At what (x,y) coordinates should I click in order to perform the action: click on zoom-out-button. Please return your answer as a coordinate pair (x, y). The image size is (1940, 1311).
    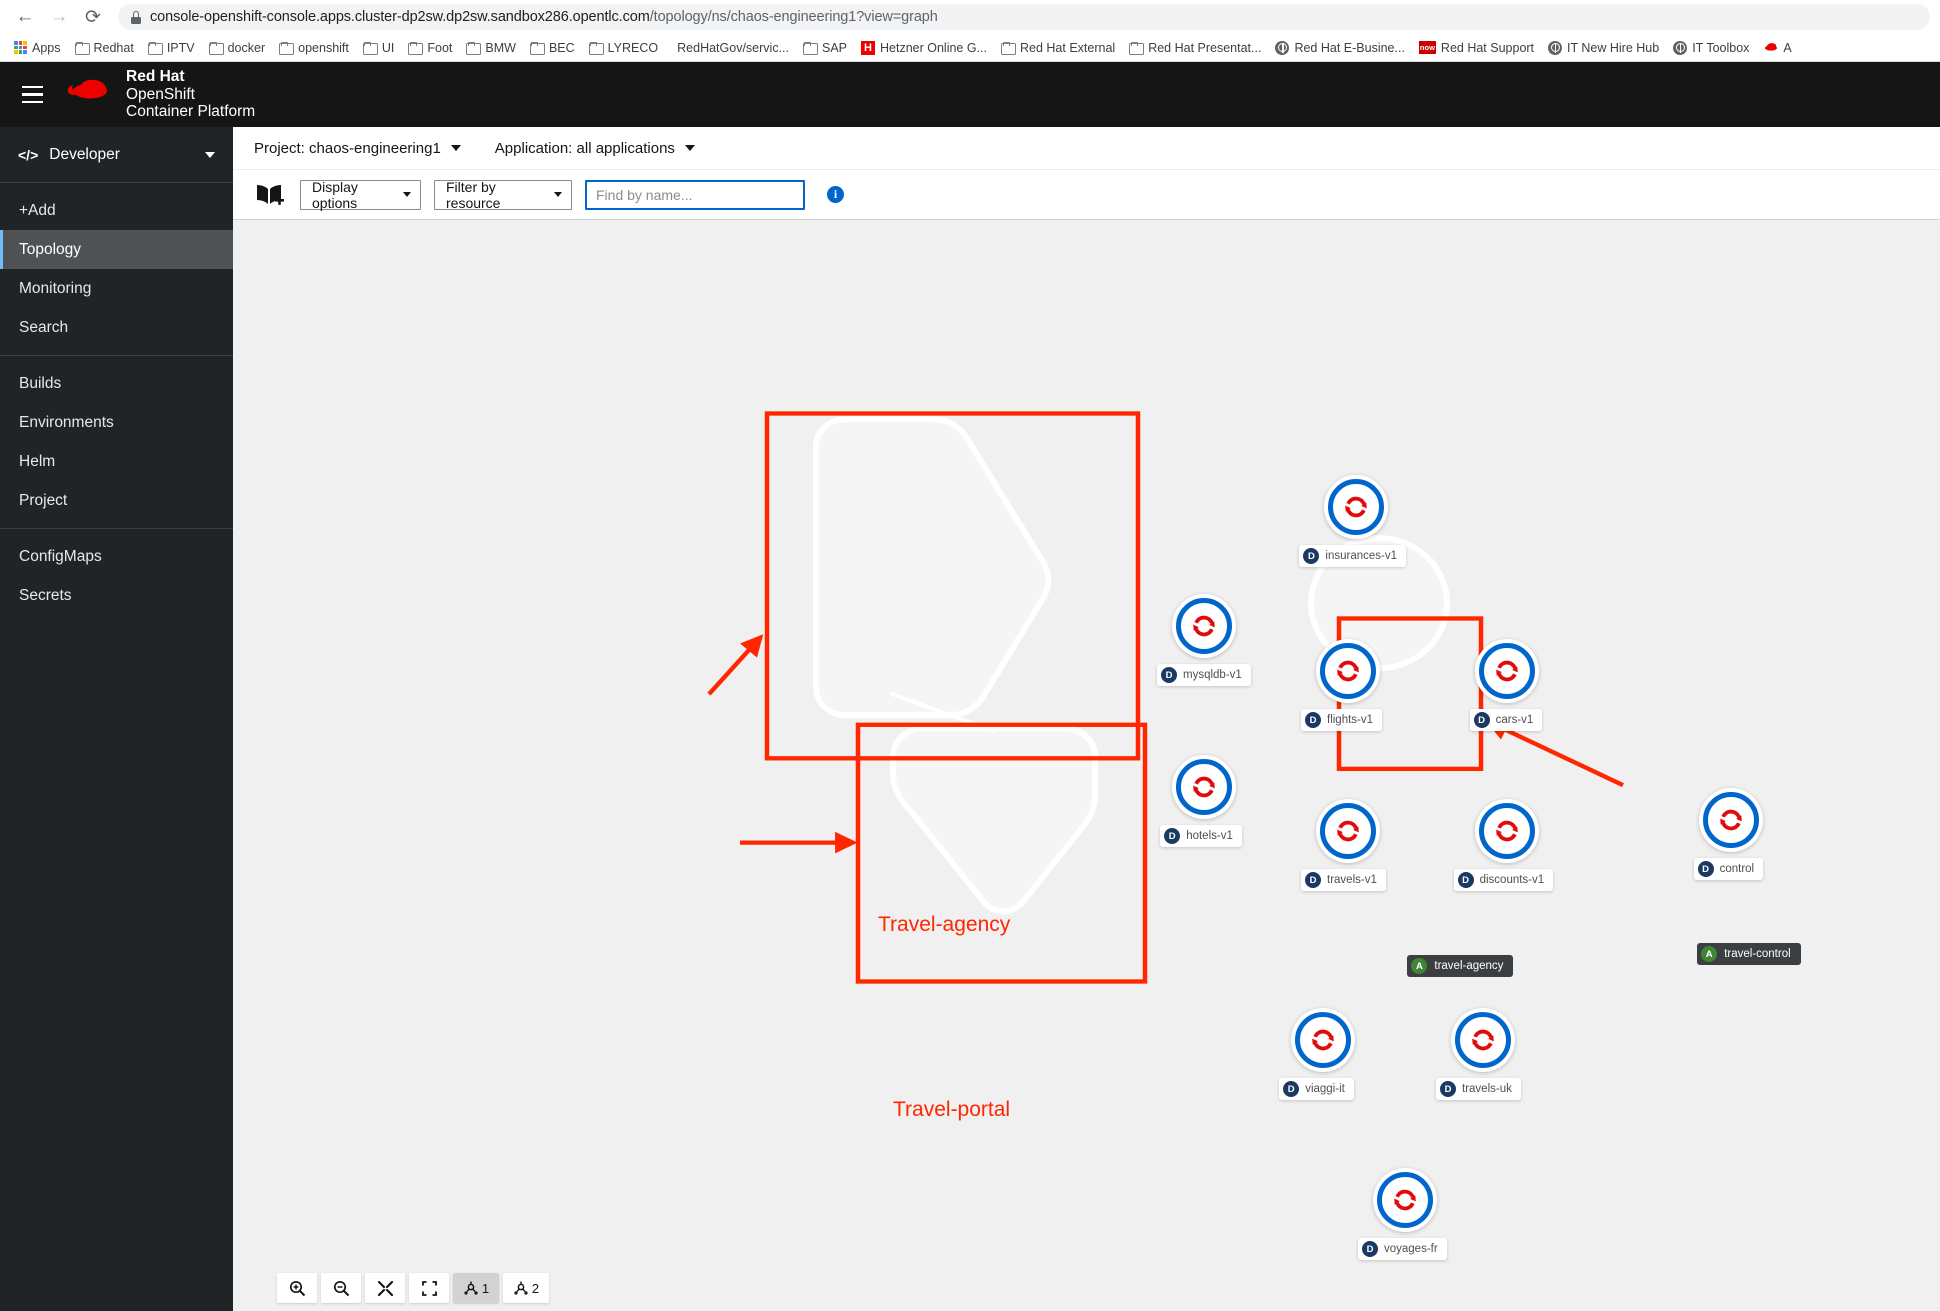
    Looking at the image, I should click on (341, 1288).